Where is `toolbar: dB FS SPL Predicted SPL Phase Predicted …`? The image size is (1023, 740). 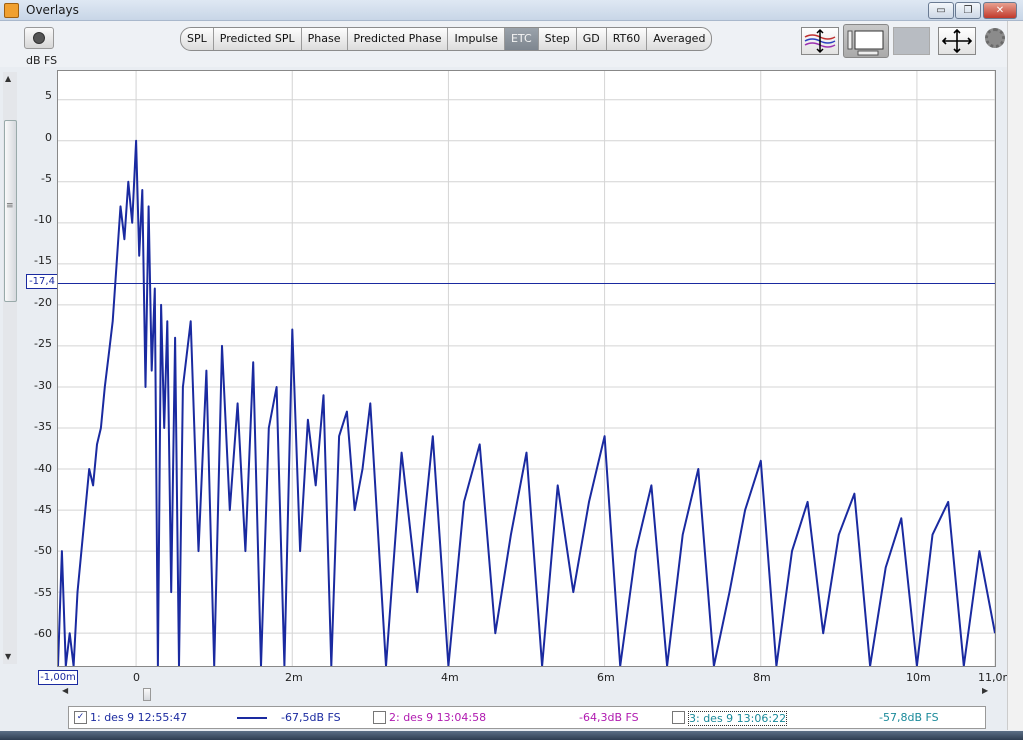
toolbar: dB FS SPL Predicted SPL Phase Predicted … is located at coordinates (511, 44).